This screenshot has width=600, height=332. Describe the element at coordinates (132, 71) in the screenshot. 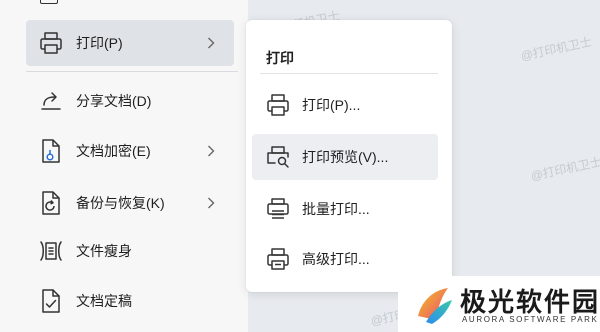

I see `menu-divider` at that location.